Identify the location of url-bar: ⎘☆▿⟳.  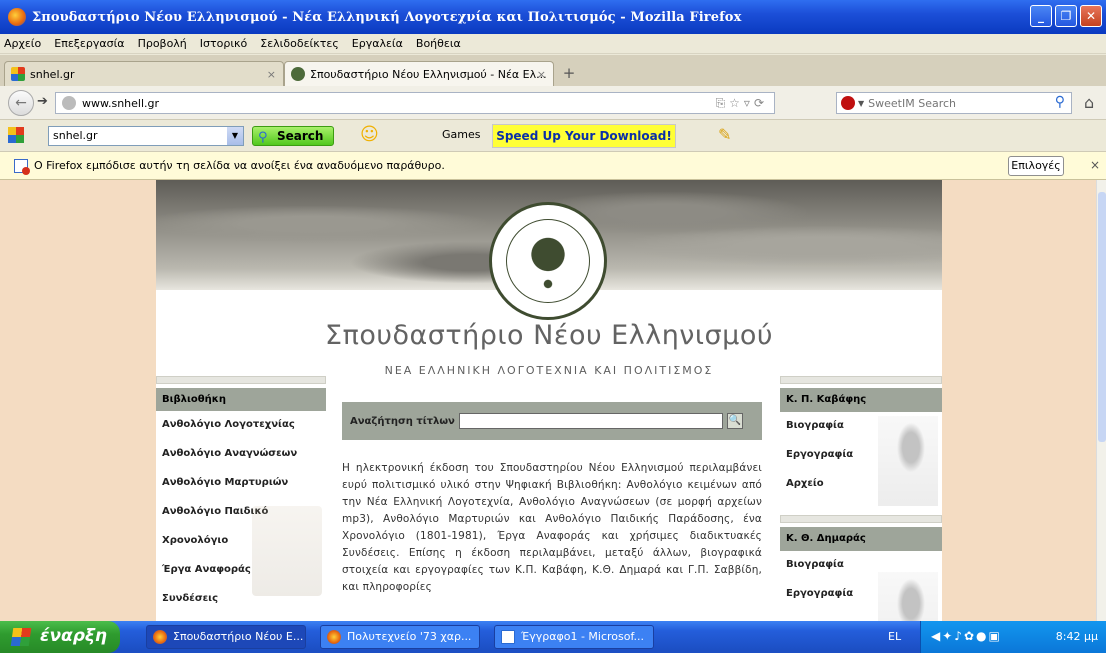
(415, 103).